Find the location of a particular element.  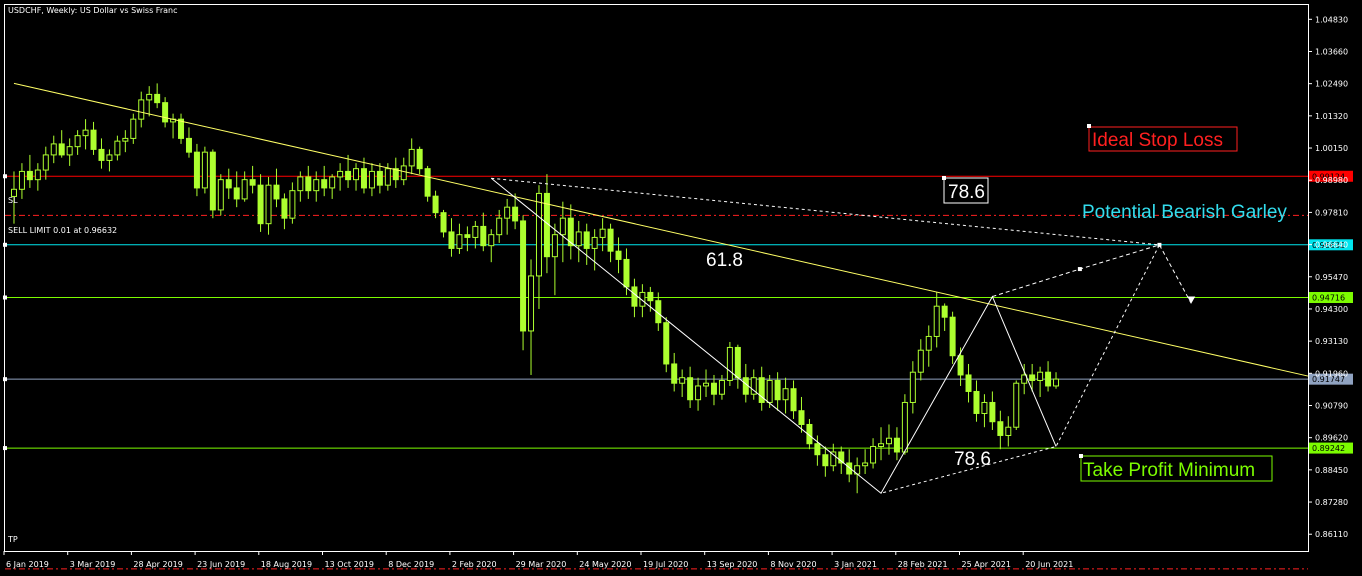

y-tick-label: 0.89620 is located at coordinates (1331, 438).